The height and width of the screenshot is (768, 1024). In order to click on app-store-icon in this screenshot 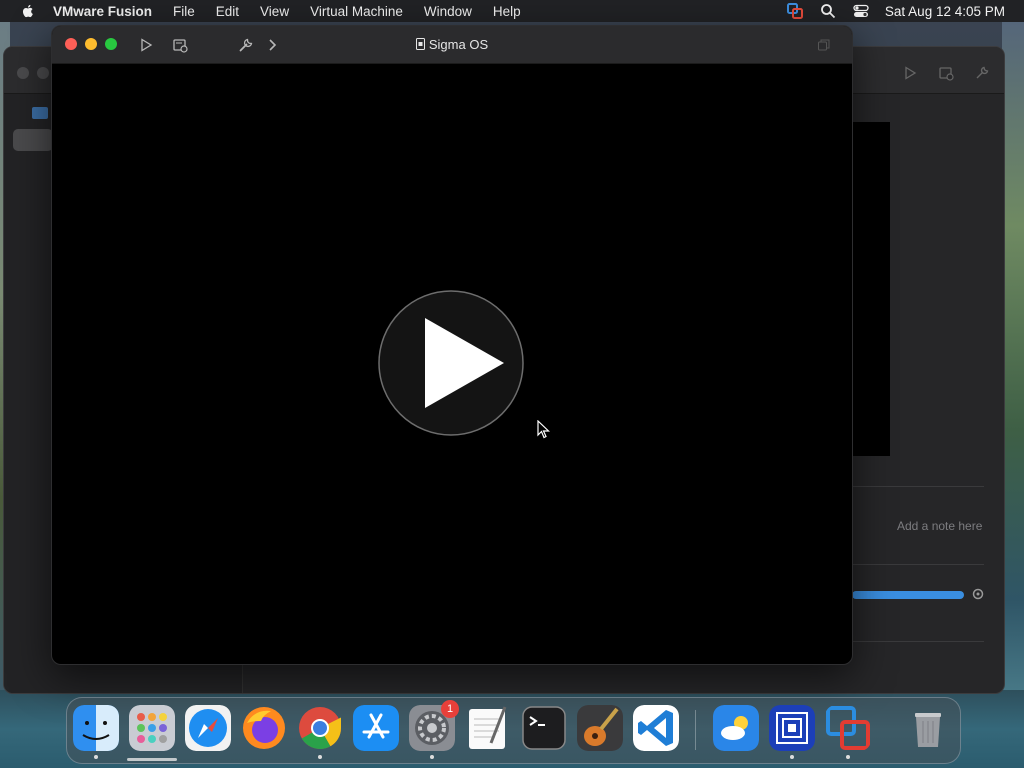, I will do `click(376, 728)`.